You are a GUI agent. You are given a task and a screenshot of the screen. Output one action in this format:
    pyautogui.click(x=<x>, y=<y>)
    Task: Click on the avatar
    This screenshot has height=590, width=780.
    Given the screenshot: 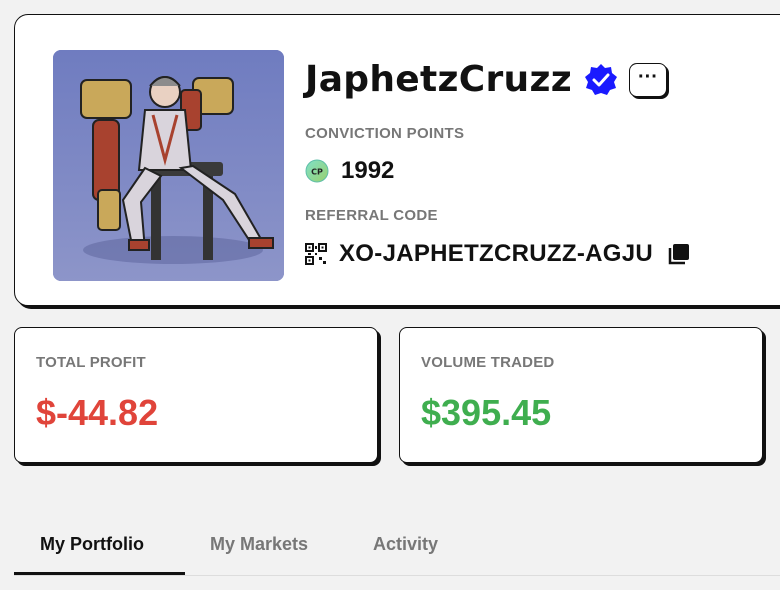 What is the action you would take?
    pyautogui.click(x=168, y=165)
    